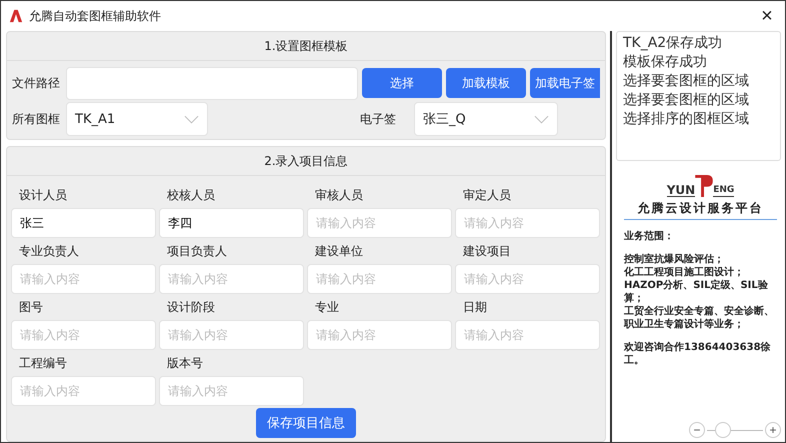  I want to click on field-label: 专业, so click(327, 307).